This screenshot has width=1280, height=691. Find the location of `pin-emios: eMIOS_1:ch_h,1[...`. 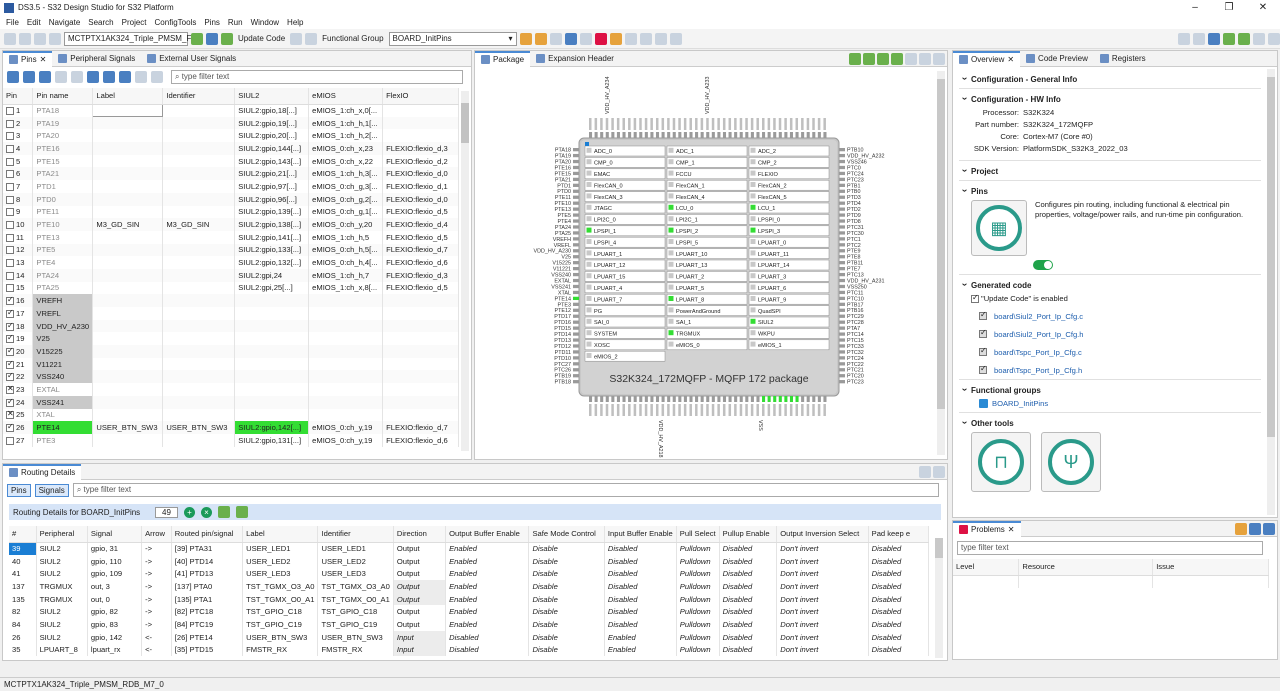

pin-emios: eMIOS_1:ch_h,1[... is located at coordinates (346, 123).